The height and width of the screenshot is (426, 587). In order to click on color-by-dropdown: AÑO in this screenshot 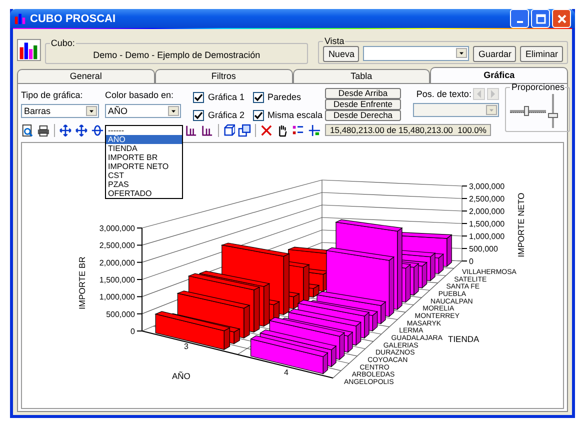, I will do `click(143, 111)`.